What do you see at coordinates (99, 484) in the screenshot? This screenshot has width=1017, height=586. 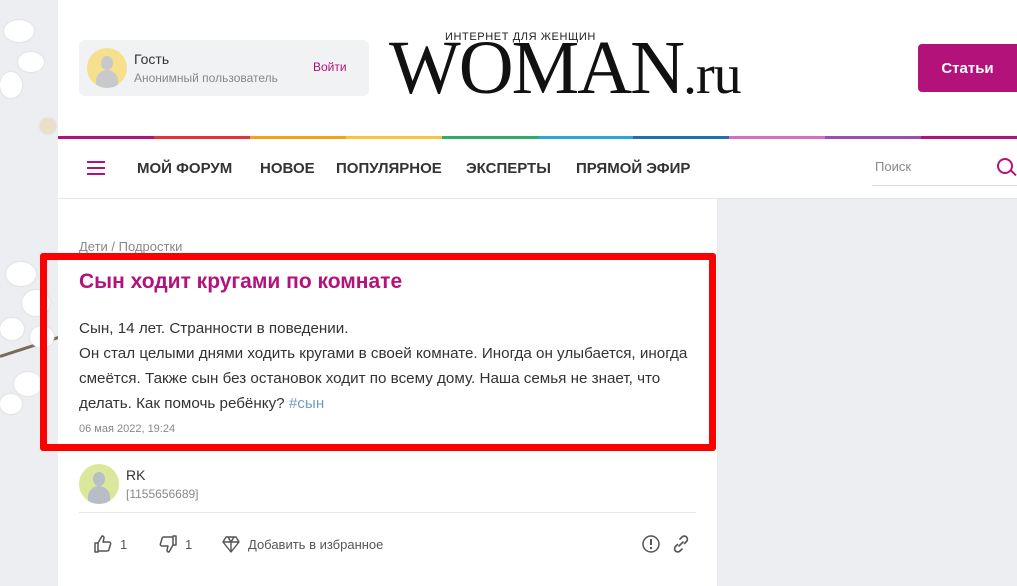 I see `author-avatar-icon` at bounding box center [99, 484].